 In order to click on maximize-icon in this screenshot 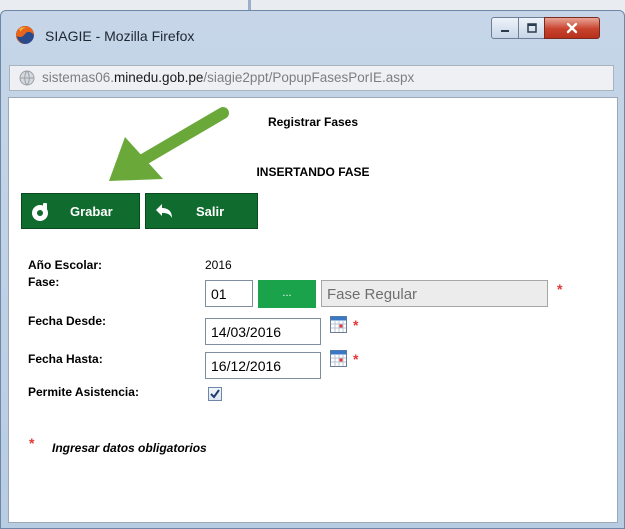, I will do `click(531, 28)`.